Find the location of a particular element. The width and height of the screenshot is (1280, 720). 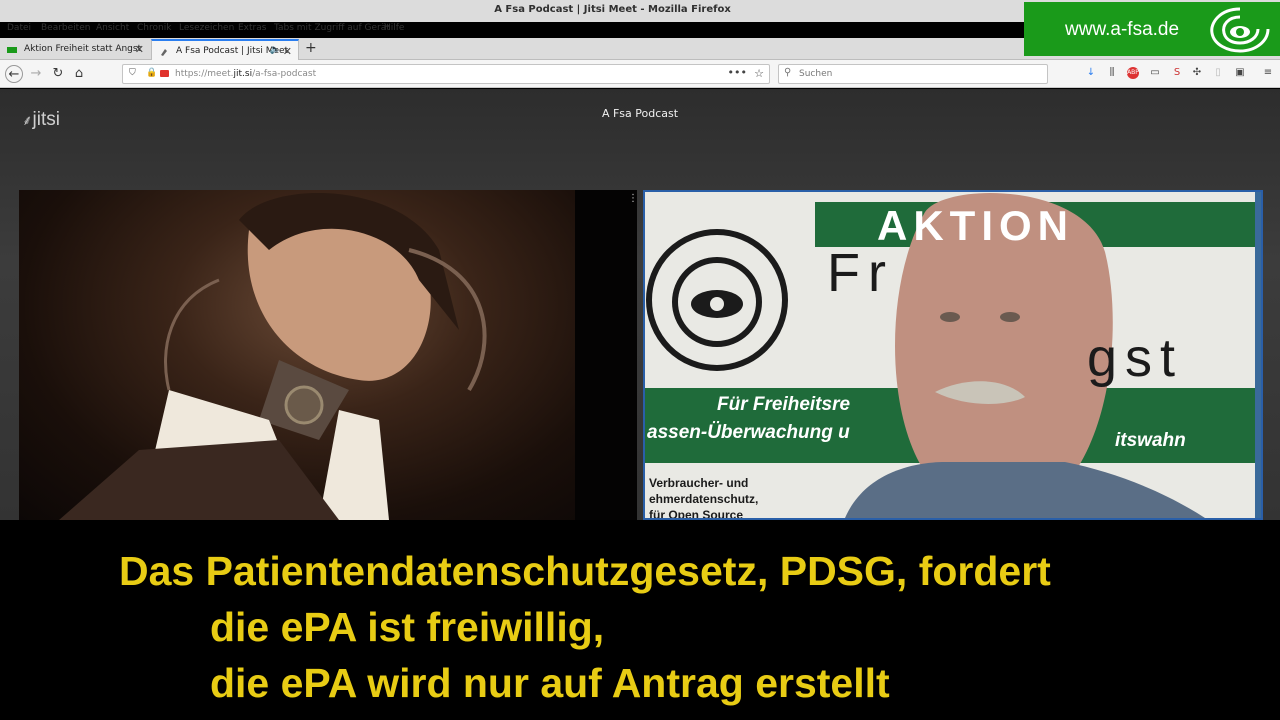

extension-puzzle-icon: ✣ is located at coordinates (1197, 73).